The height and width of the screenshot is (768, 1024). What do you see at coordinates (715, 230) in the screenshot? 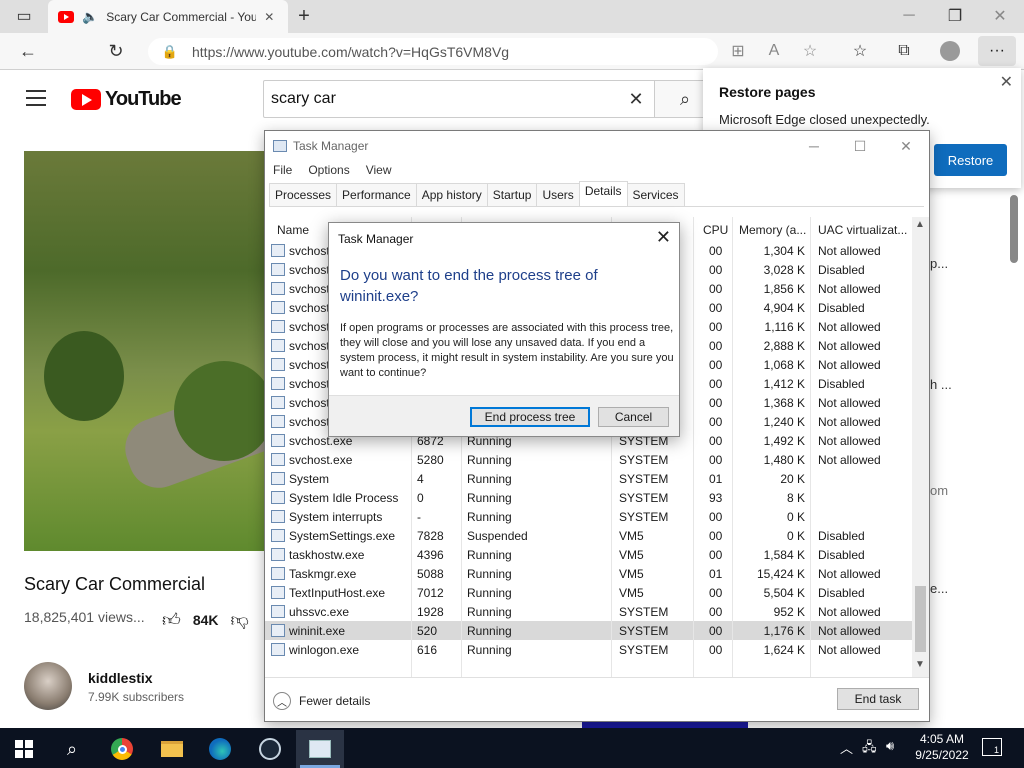
I see `column-cpu: CPU` at bounding box center [715, 230].